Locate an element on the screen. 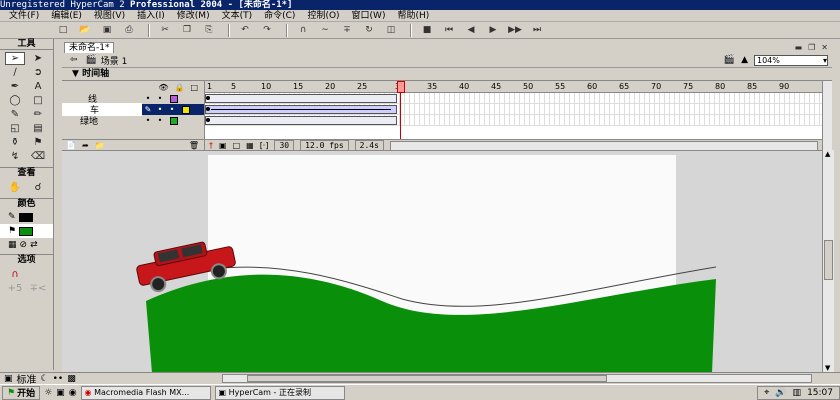  eraser-tool-icon: ⌫ is located at coordinates (38, 156).